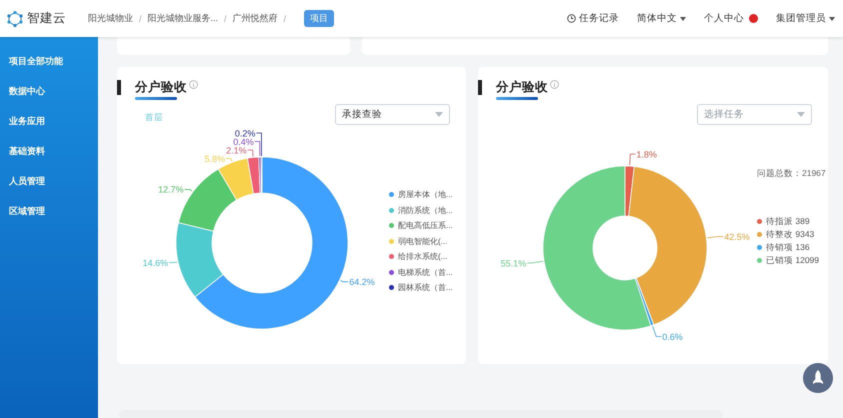 The image size is (843, 418). What do you see at coordinates (737, 237) in the screenshot?
I see `percent-label: 42.5%` at bounding box center [737, 237].